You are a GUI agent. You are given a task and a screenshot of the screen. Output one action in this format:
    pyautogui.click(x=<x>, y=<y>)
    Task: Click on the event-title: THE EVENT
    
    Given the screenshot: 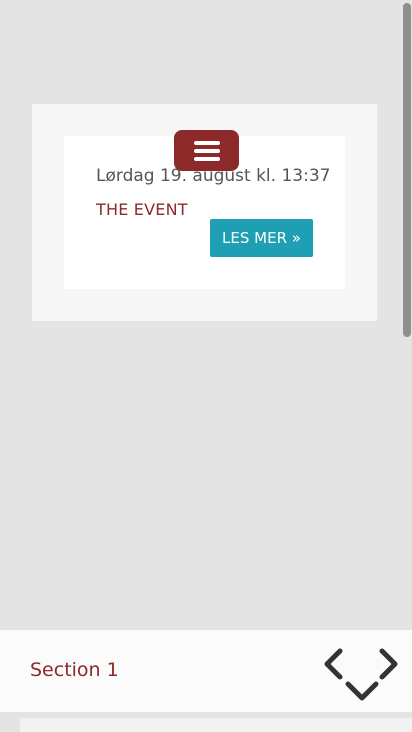 What is the action you would take?
    pyautogui.click(x=142, y=209)
    